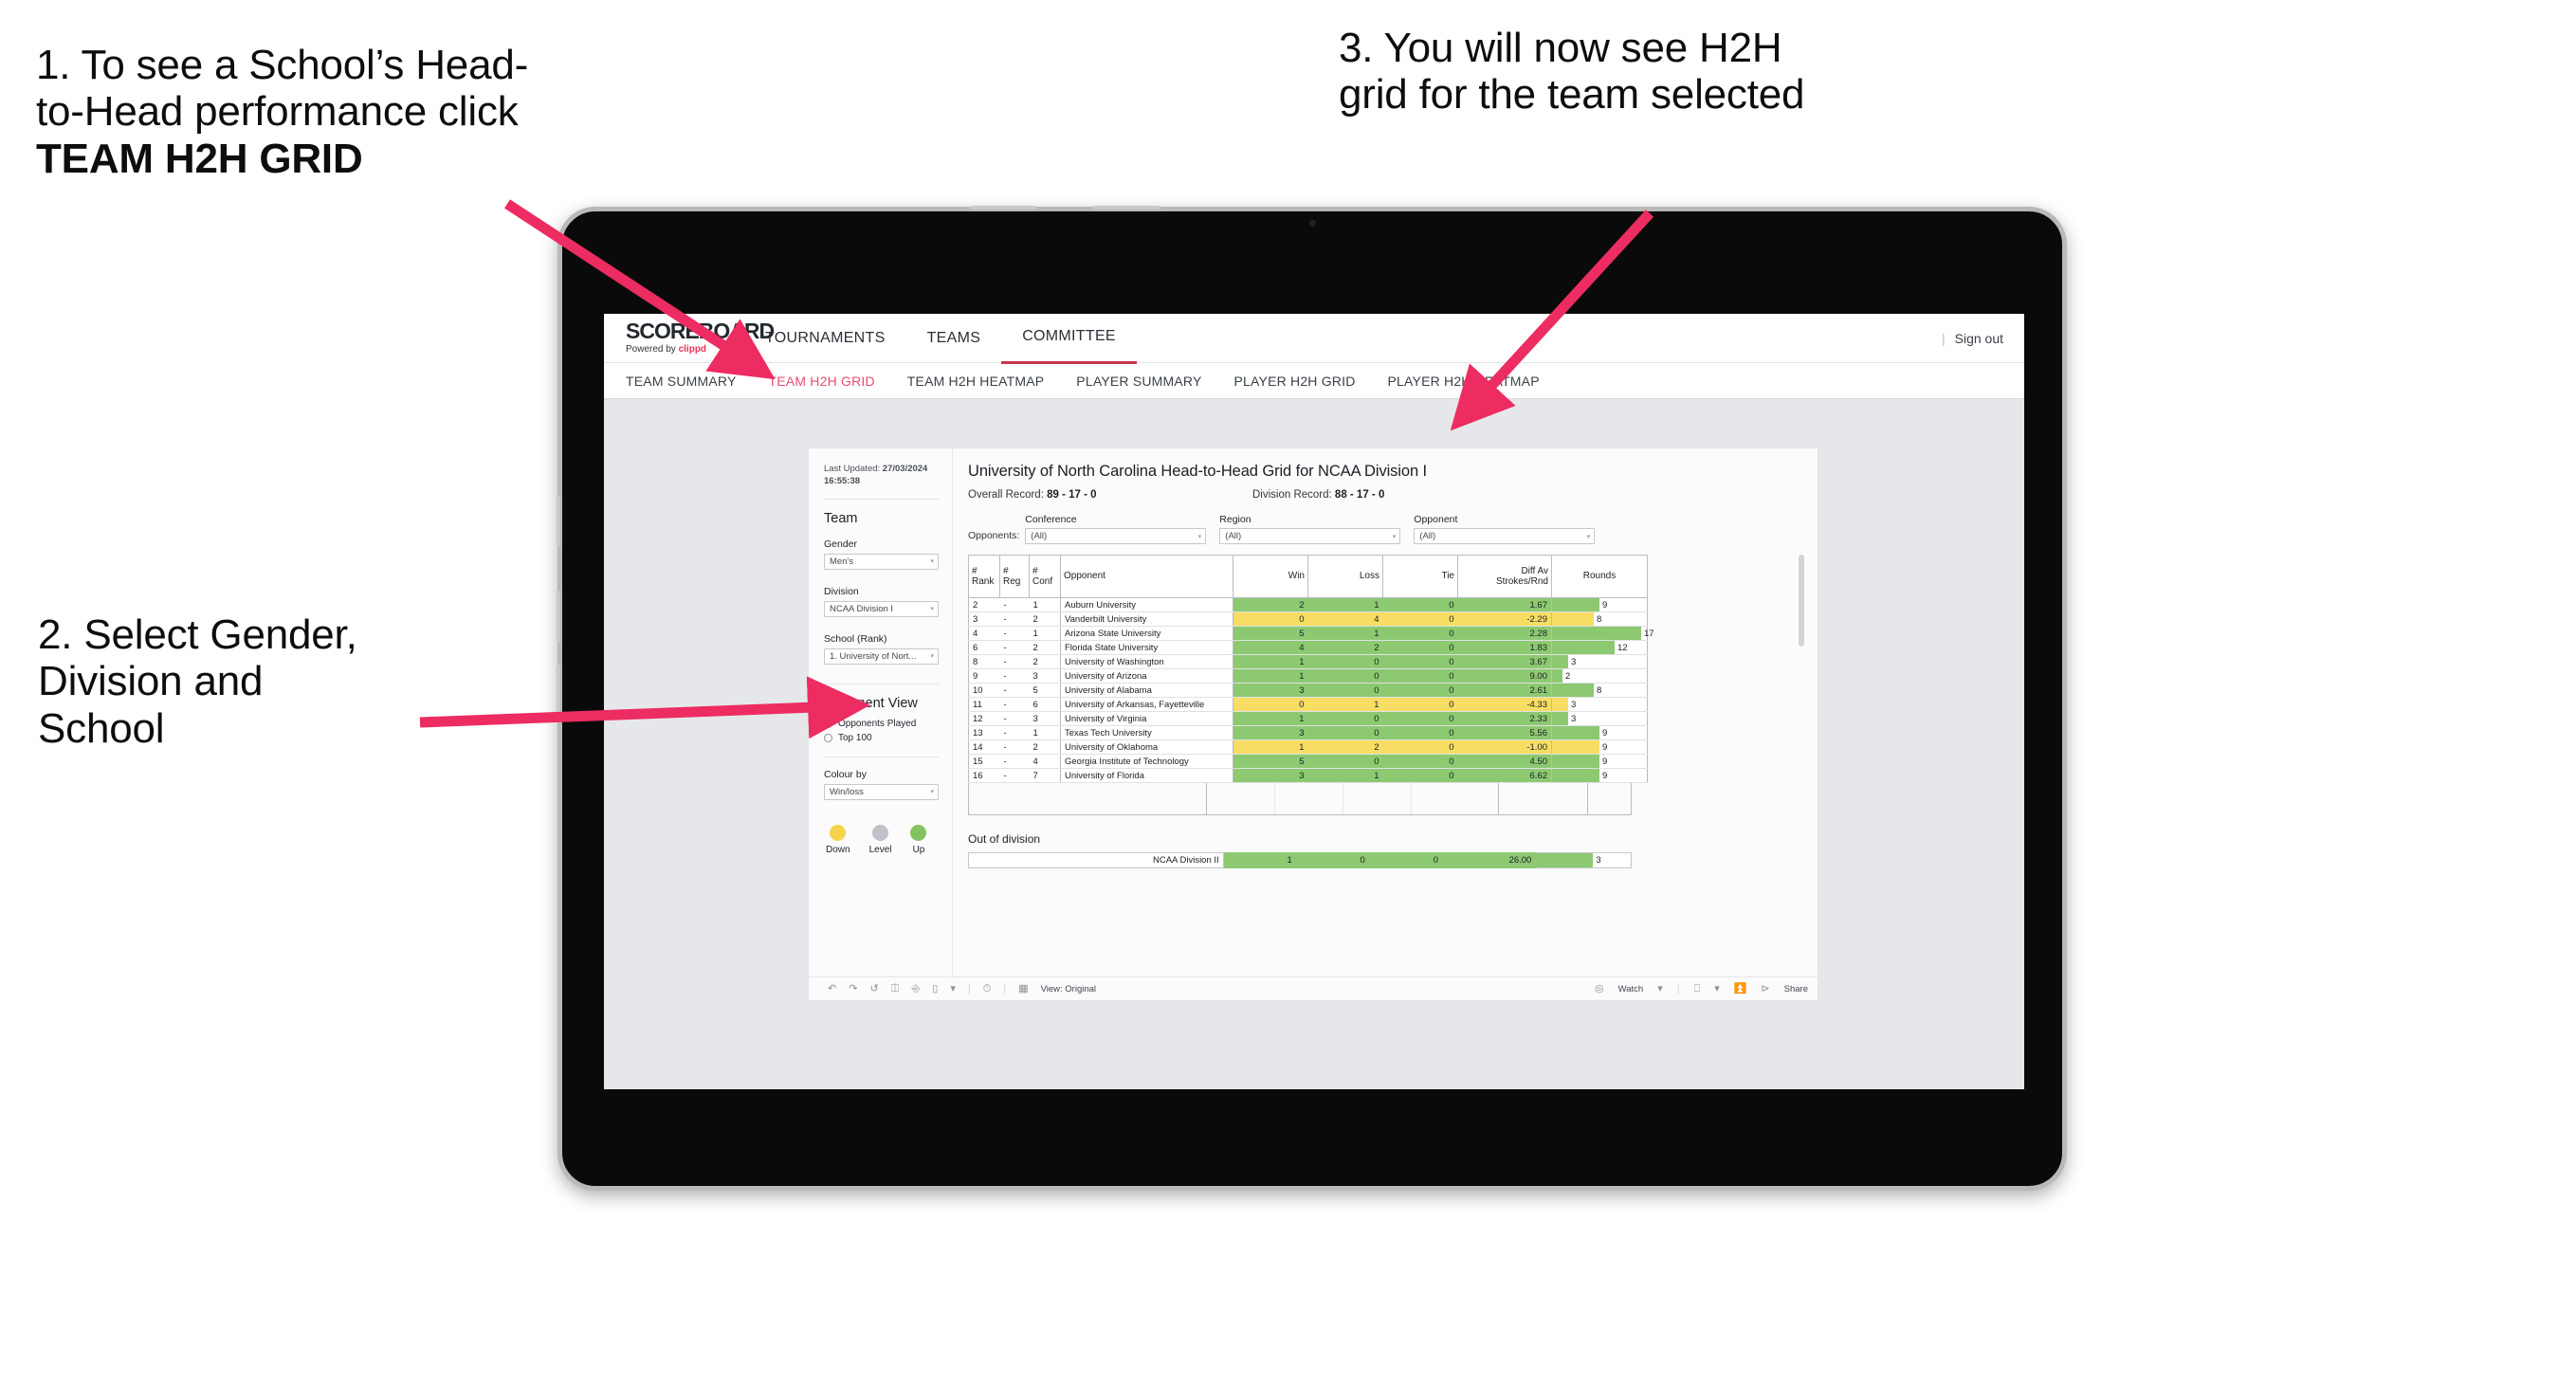 This screenshot has height=1386, width=2576. I want to click on sign-out-area: | Sign out, so click(1972, 338).